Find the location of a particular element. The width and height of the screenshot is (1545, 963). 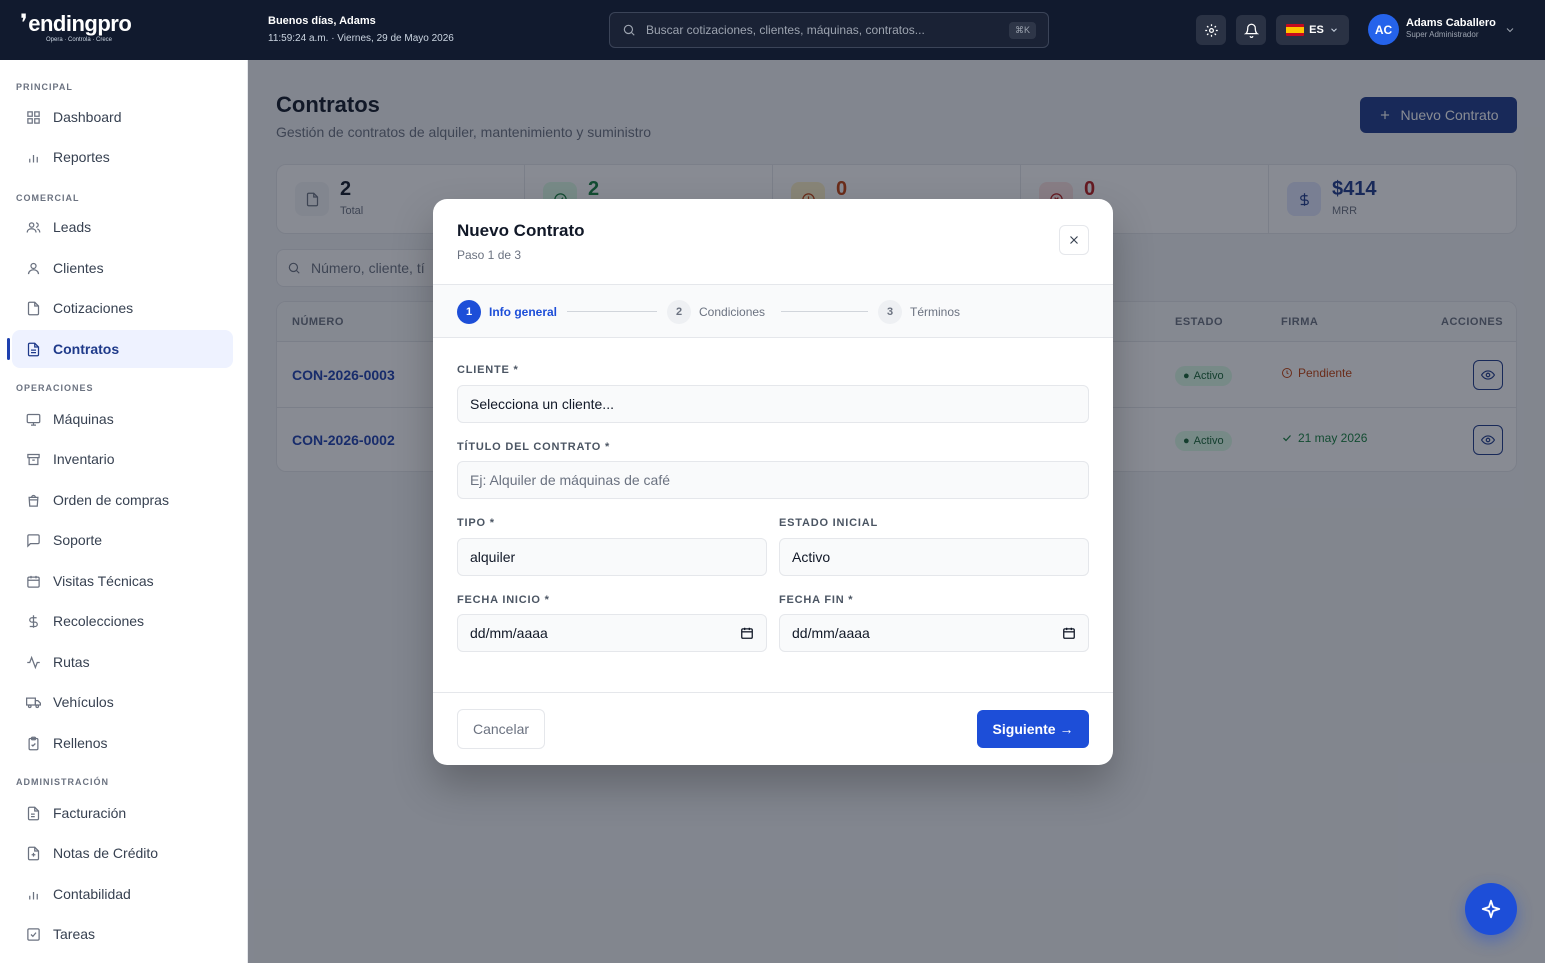

sidebar-item-label: Inventario is located at coordinates (84, 459).